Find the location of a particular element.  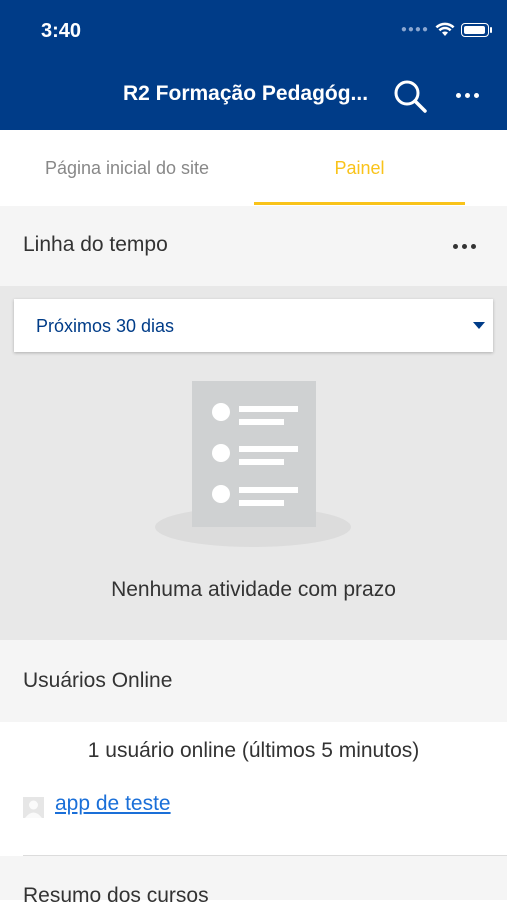

timeline-header: Linha do tempo is located at coordinates (253, 246).